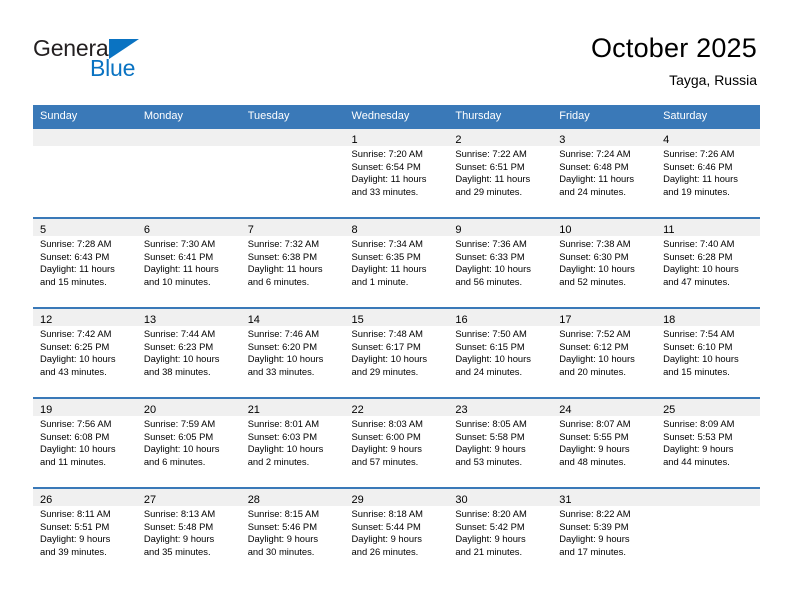 This screenshot has height=612, width=792. I want to click on sunrise-time: Sunrise: 7:32 AM, so click(283, 243).